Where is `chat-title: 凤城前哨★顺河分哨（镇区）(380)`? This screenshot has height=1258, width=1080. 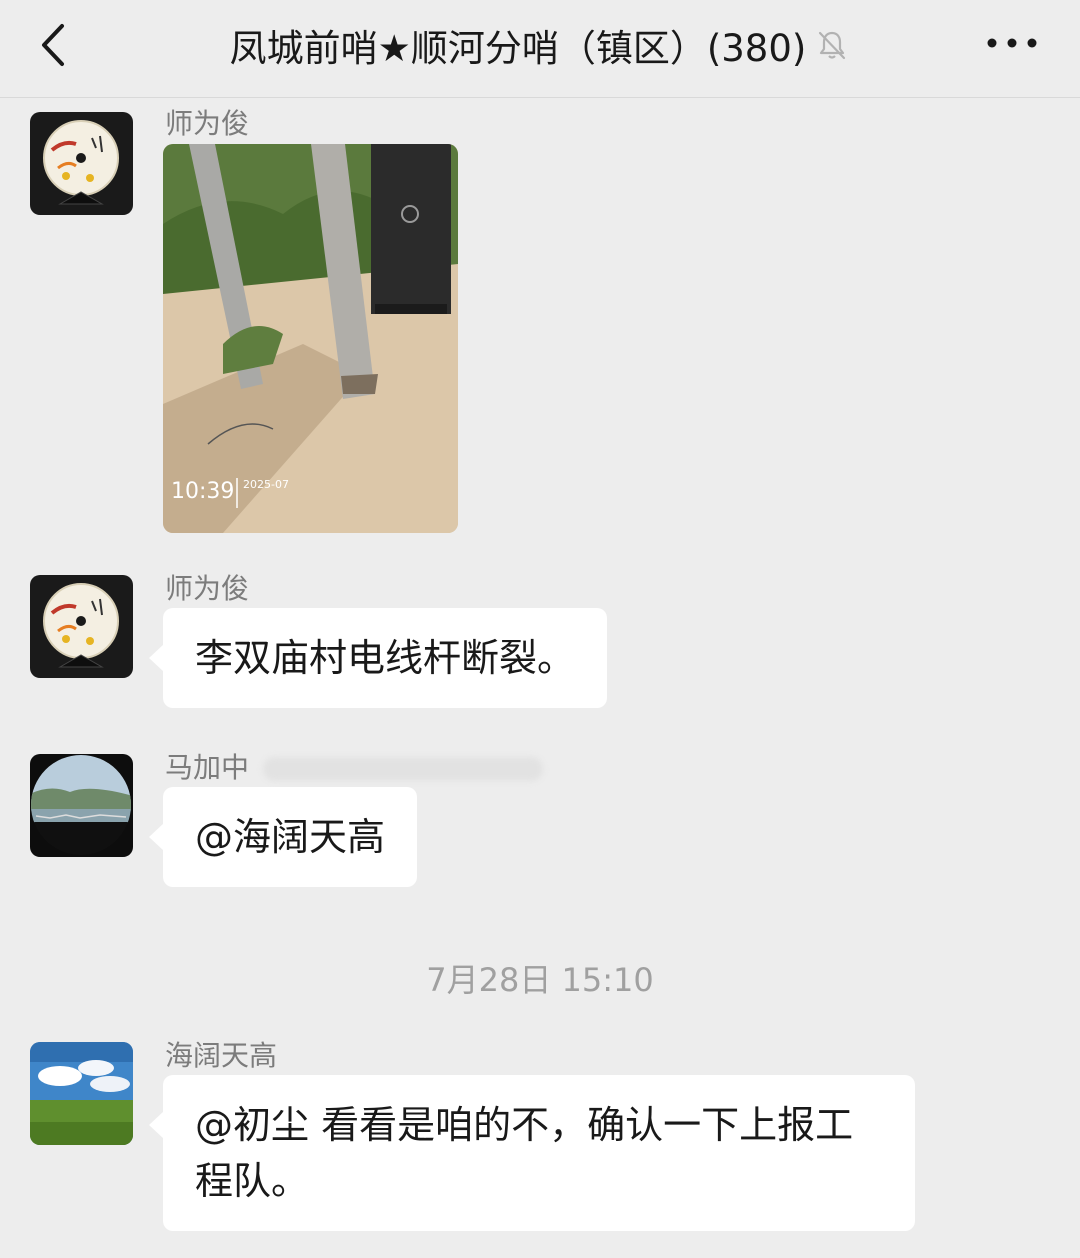
chat-title: 凤城前哨★顺河分哨（镇区）(380) is located at coordinates (518, 48).